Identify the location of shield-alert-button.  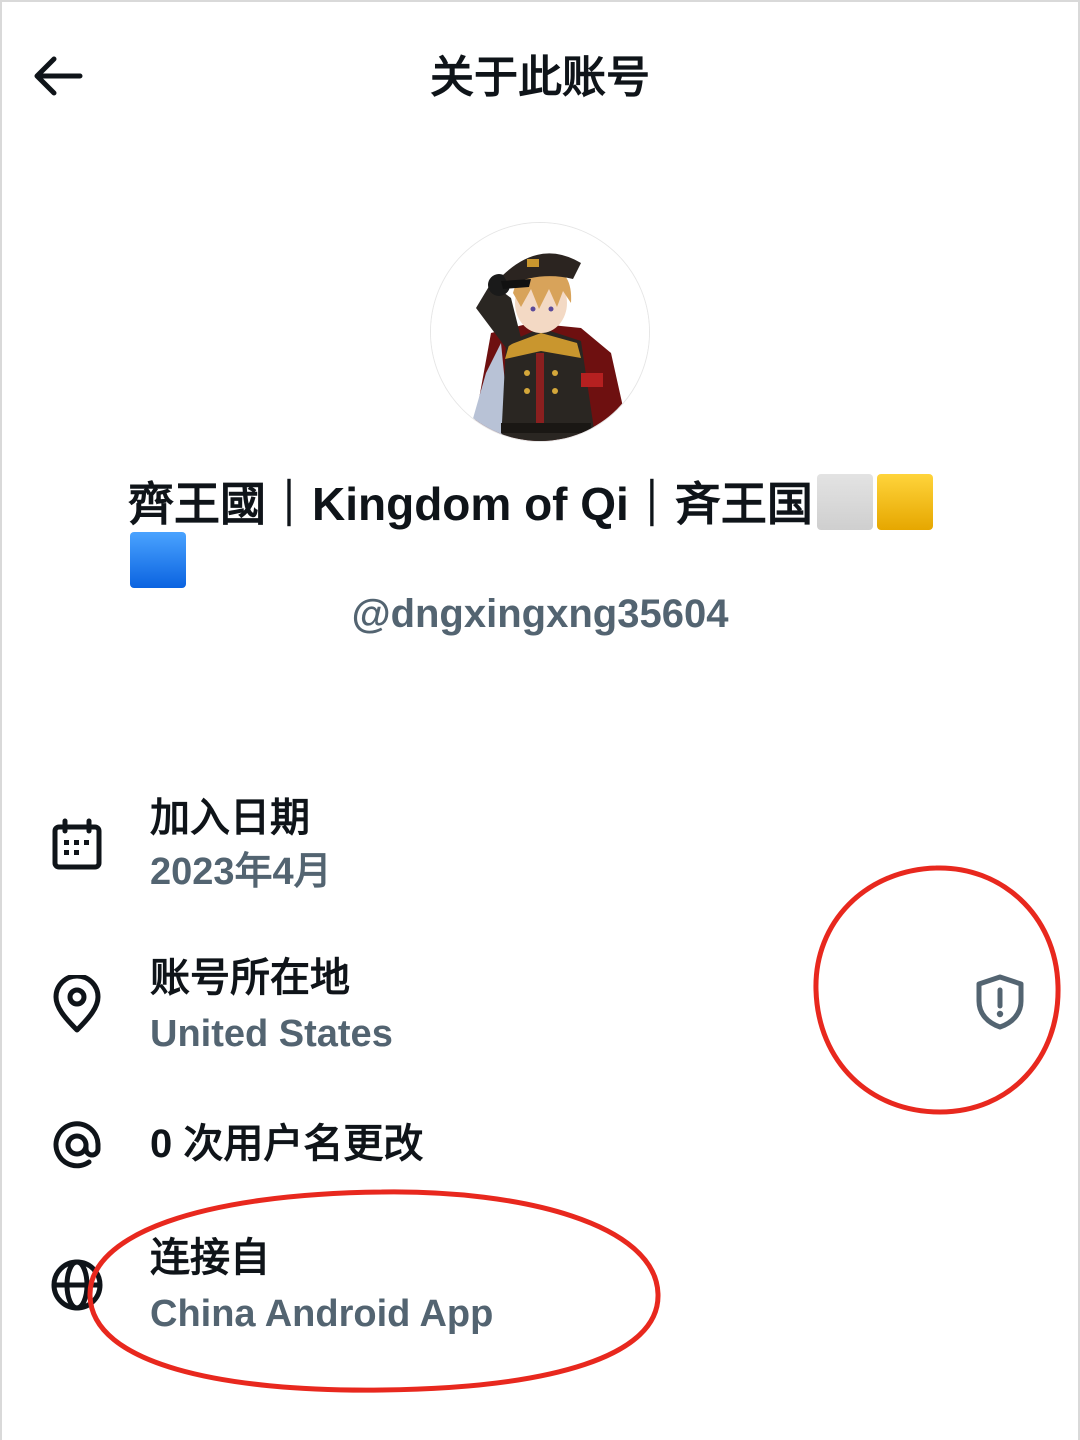
(1000, 1002).